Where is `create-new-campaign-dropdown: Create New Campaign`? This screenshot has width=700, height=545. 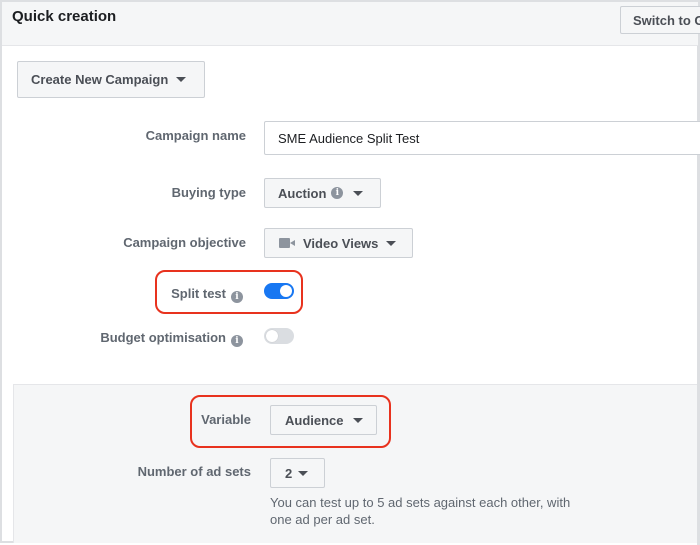 create-new-campaign-dropdown: Create New Campaign is located at coordinates (111, 79).